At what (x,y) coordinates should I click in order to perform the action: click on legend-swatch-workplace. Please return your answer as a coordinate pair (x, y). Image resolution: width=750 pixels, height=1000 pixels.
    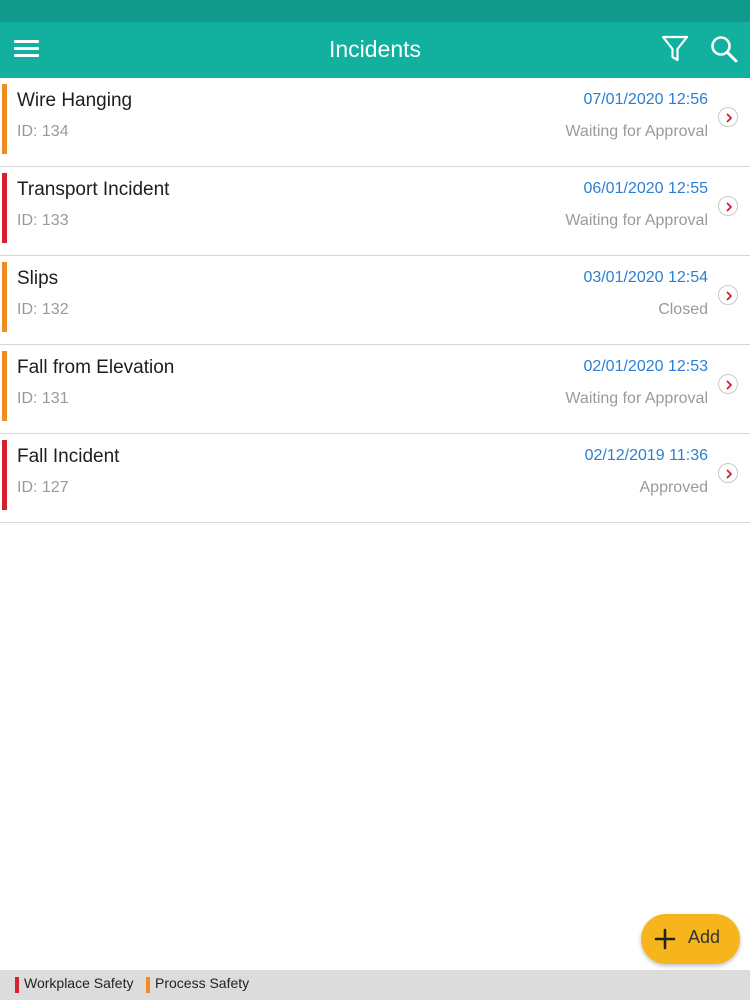
    Looking at the image, I should click on (17, 985).